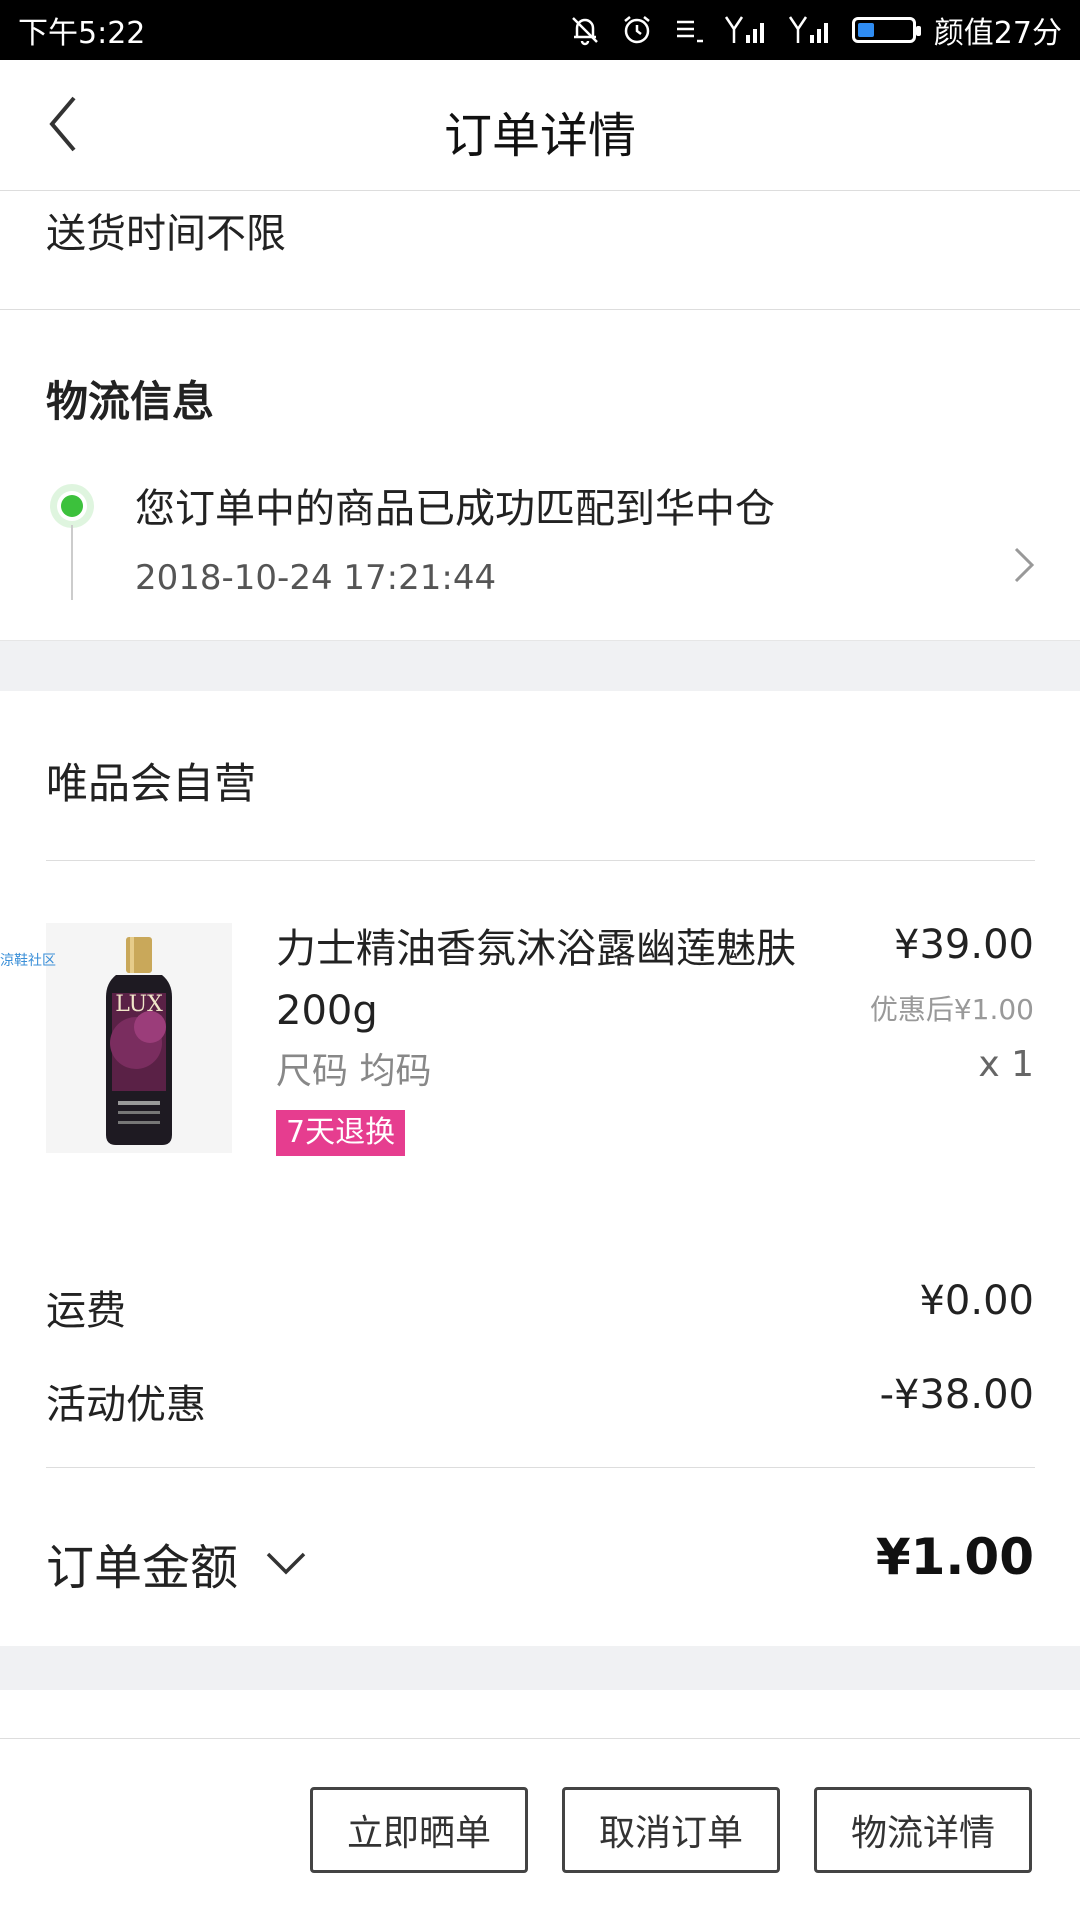 This screenshot has height=1921, width=1080. I want to click on shipping-fee-label: 运费, so click(86, 1311).